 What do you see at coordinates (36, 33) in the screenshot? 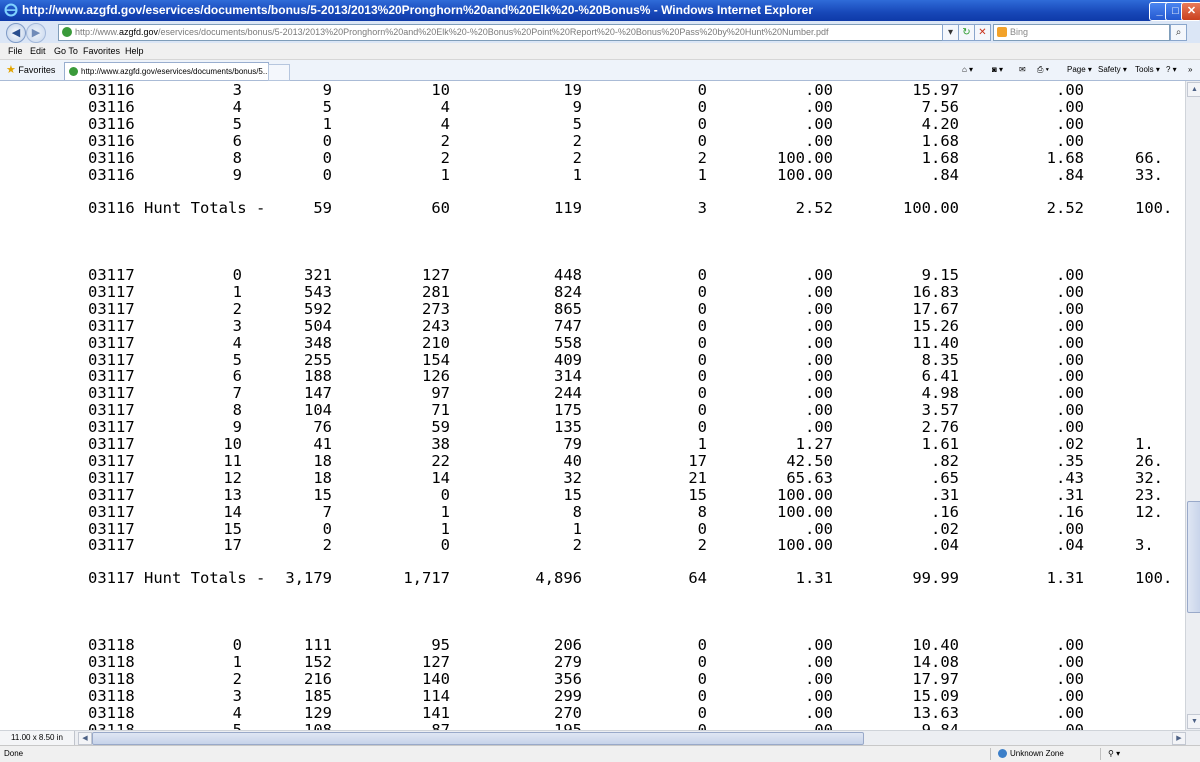
I see `forward-button: ▶` at bounding box center [36, 33].